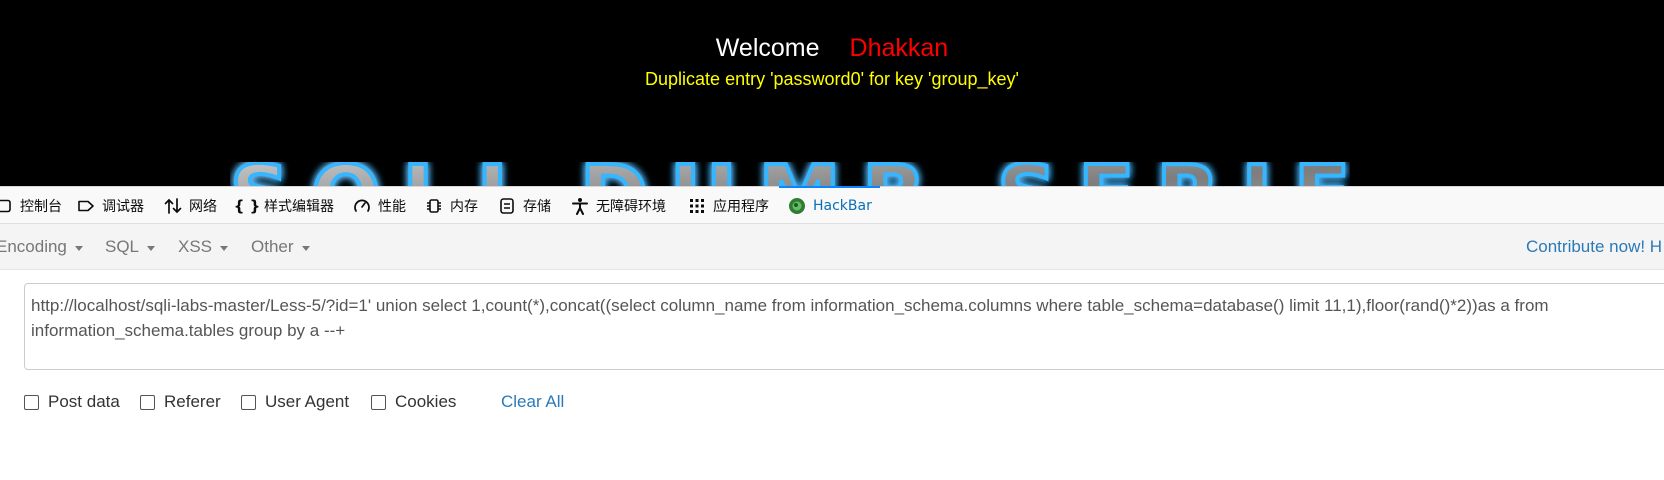 This screenshot has height=480, width=1664. I want to click on sql-menu: SQL, so click(130, 247).